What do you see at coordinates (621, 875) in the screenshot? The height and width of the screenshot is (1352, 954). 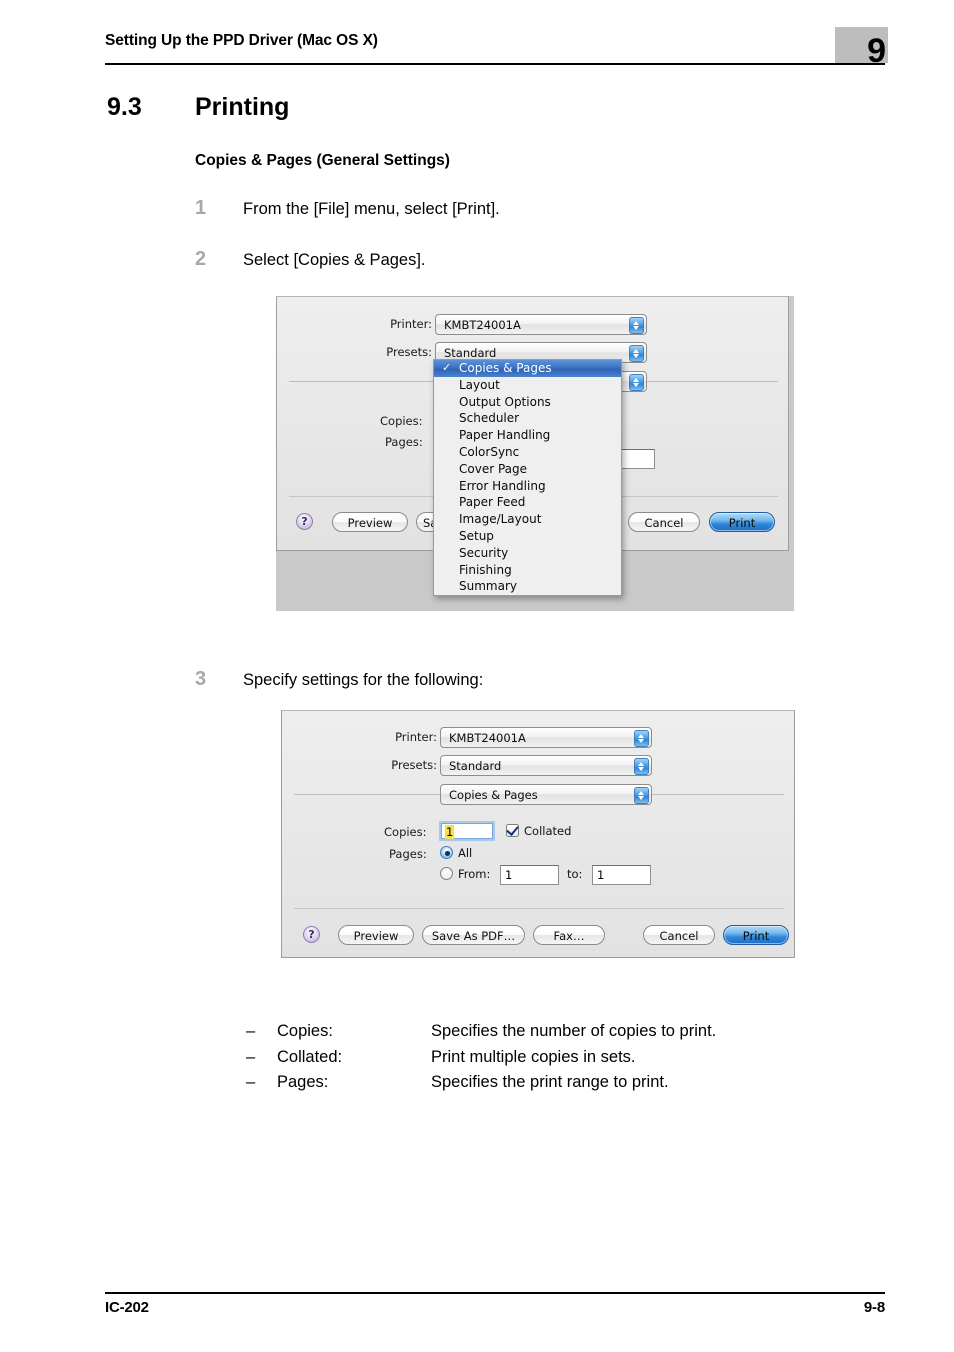 I see `pages-to-input: 1` at bounding box center [621, 875].